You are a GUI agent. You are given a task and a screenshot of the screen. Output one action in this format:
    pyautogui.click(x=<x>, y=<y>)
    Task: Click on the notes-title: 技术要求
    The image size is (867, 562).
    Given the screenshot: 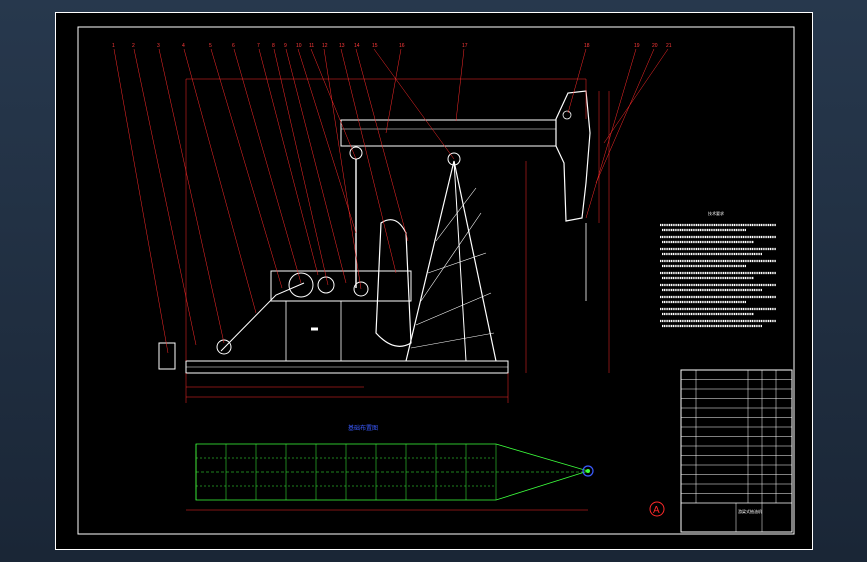 What is the action you would take?
    pyautogui.click(x=716, y=213)
    